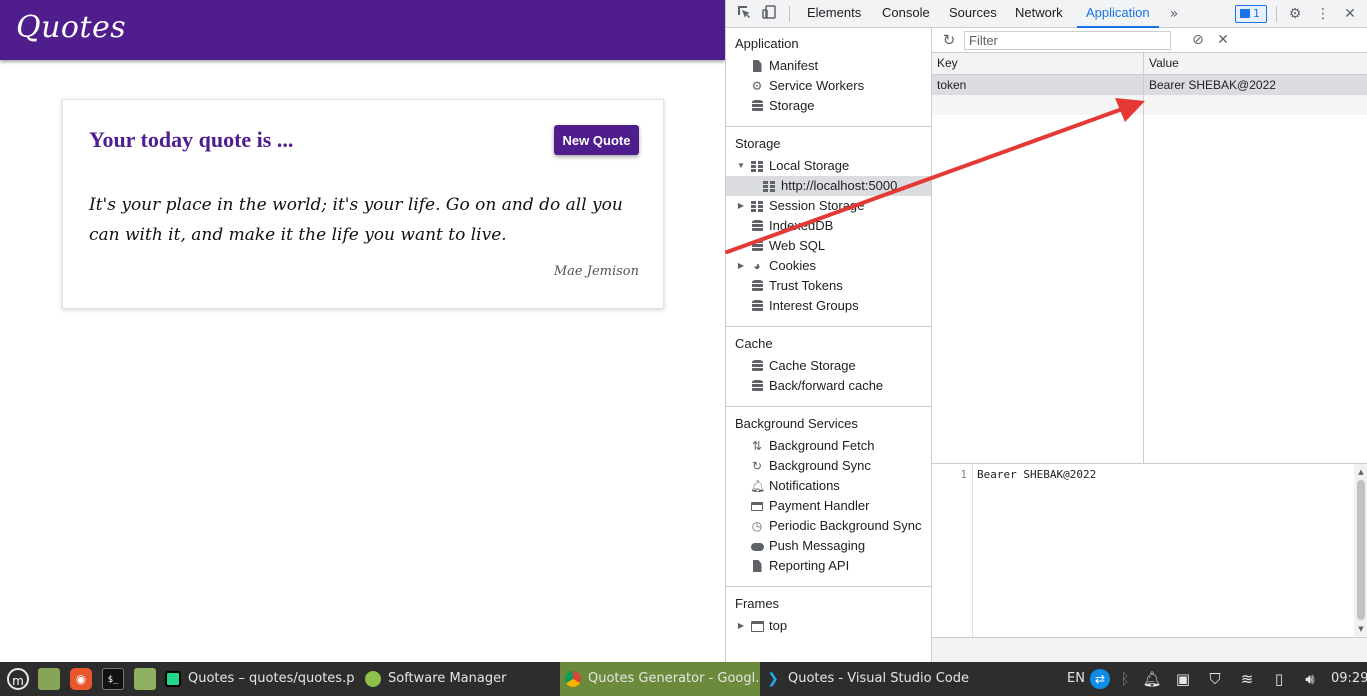 The image size is (1367, 696). I want to click on shield-icon: ⛉, so click(1215, 679).